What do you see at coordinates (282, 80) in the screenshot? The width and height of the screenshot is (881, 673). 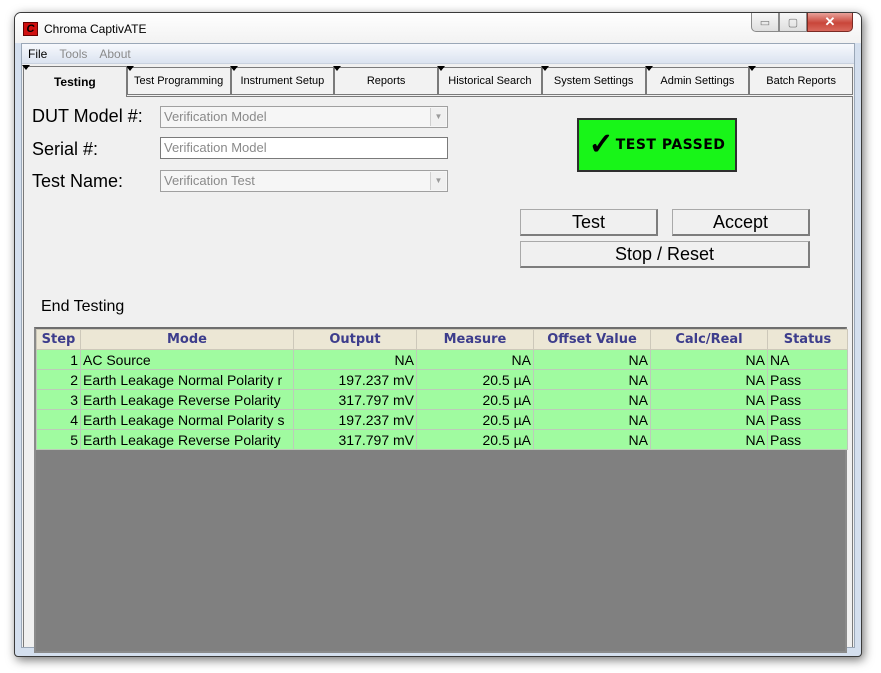 I see `tab-instrument-setup: Instrument Setup` at bounding box center [282, 80].